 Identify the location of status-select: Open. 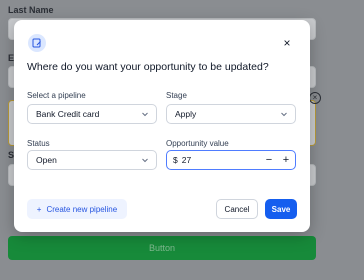
(92, 160).